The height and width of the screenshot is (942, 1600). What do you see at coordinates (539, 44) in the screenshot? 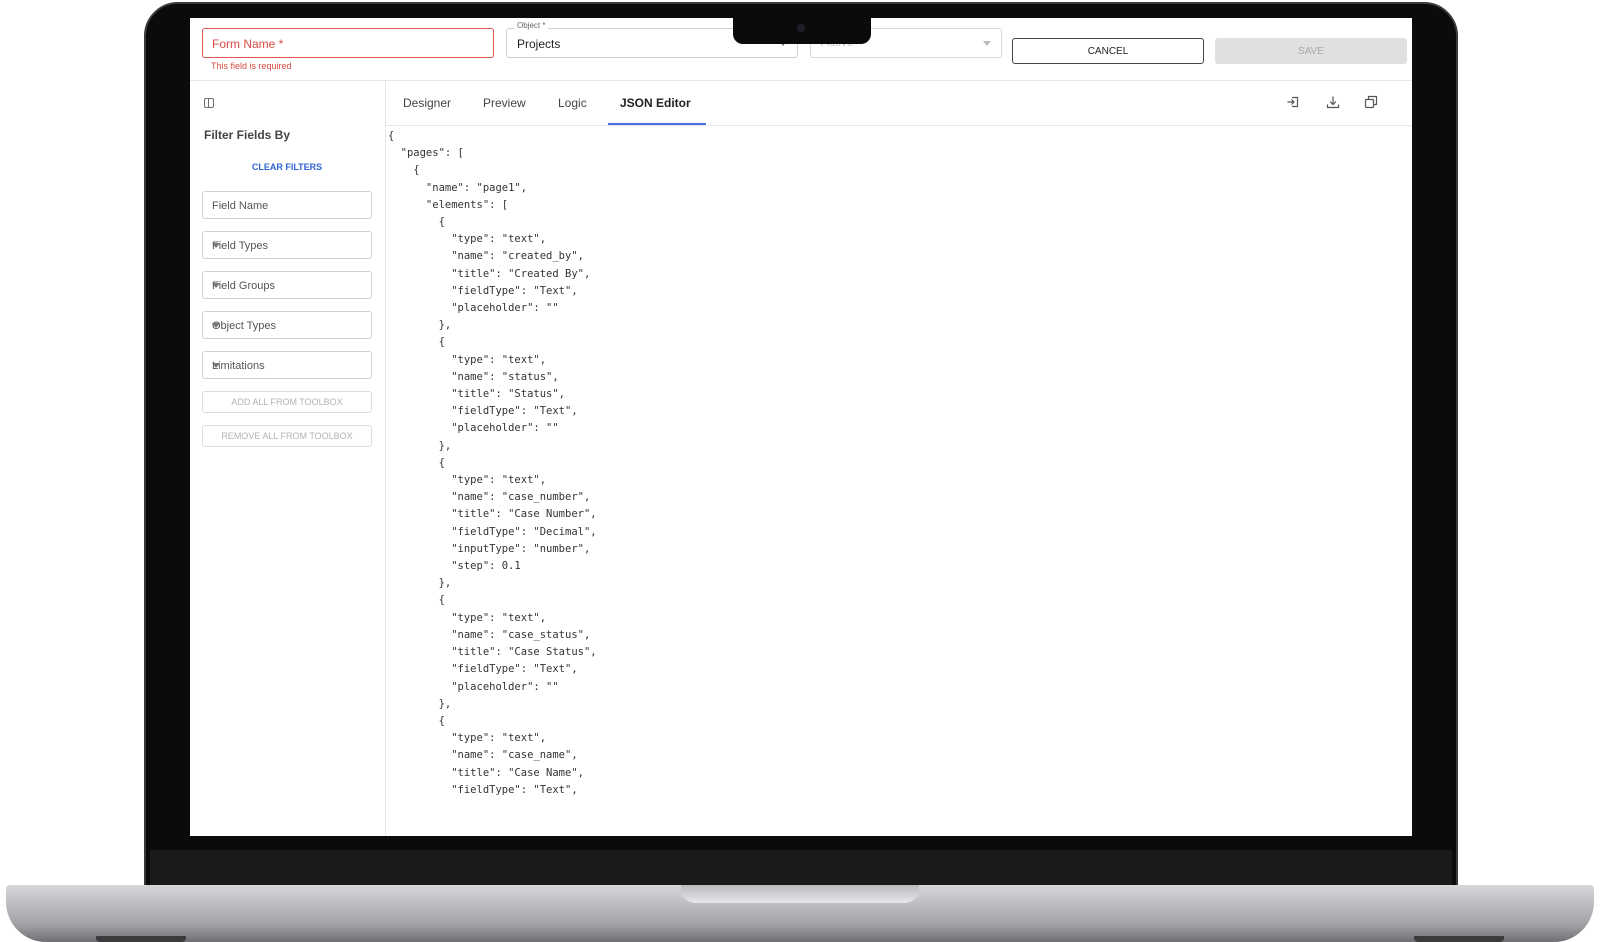
I see `object-select-value: Projects` at bounding box center [539, 44].